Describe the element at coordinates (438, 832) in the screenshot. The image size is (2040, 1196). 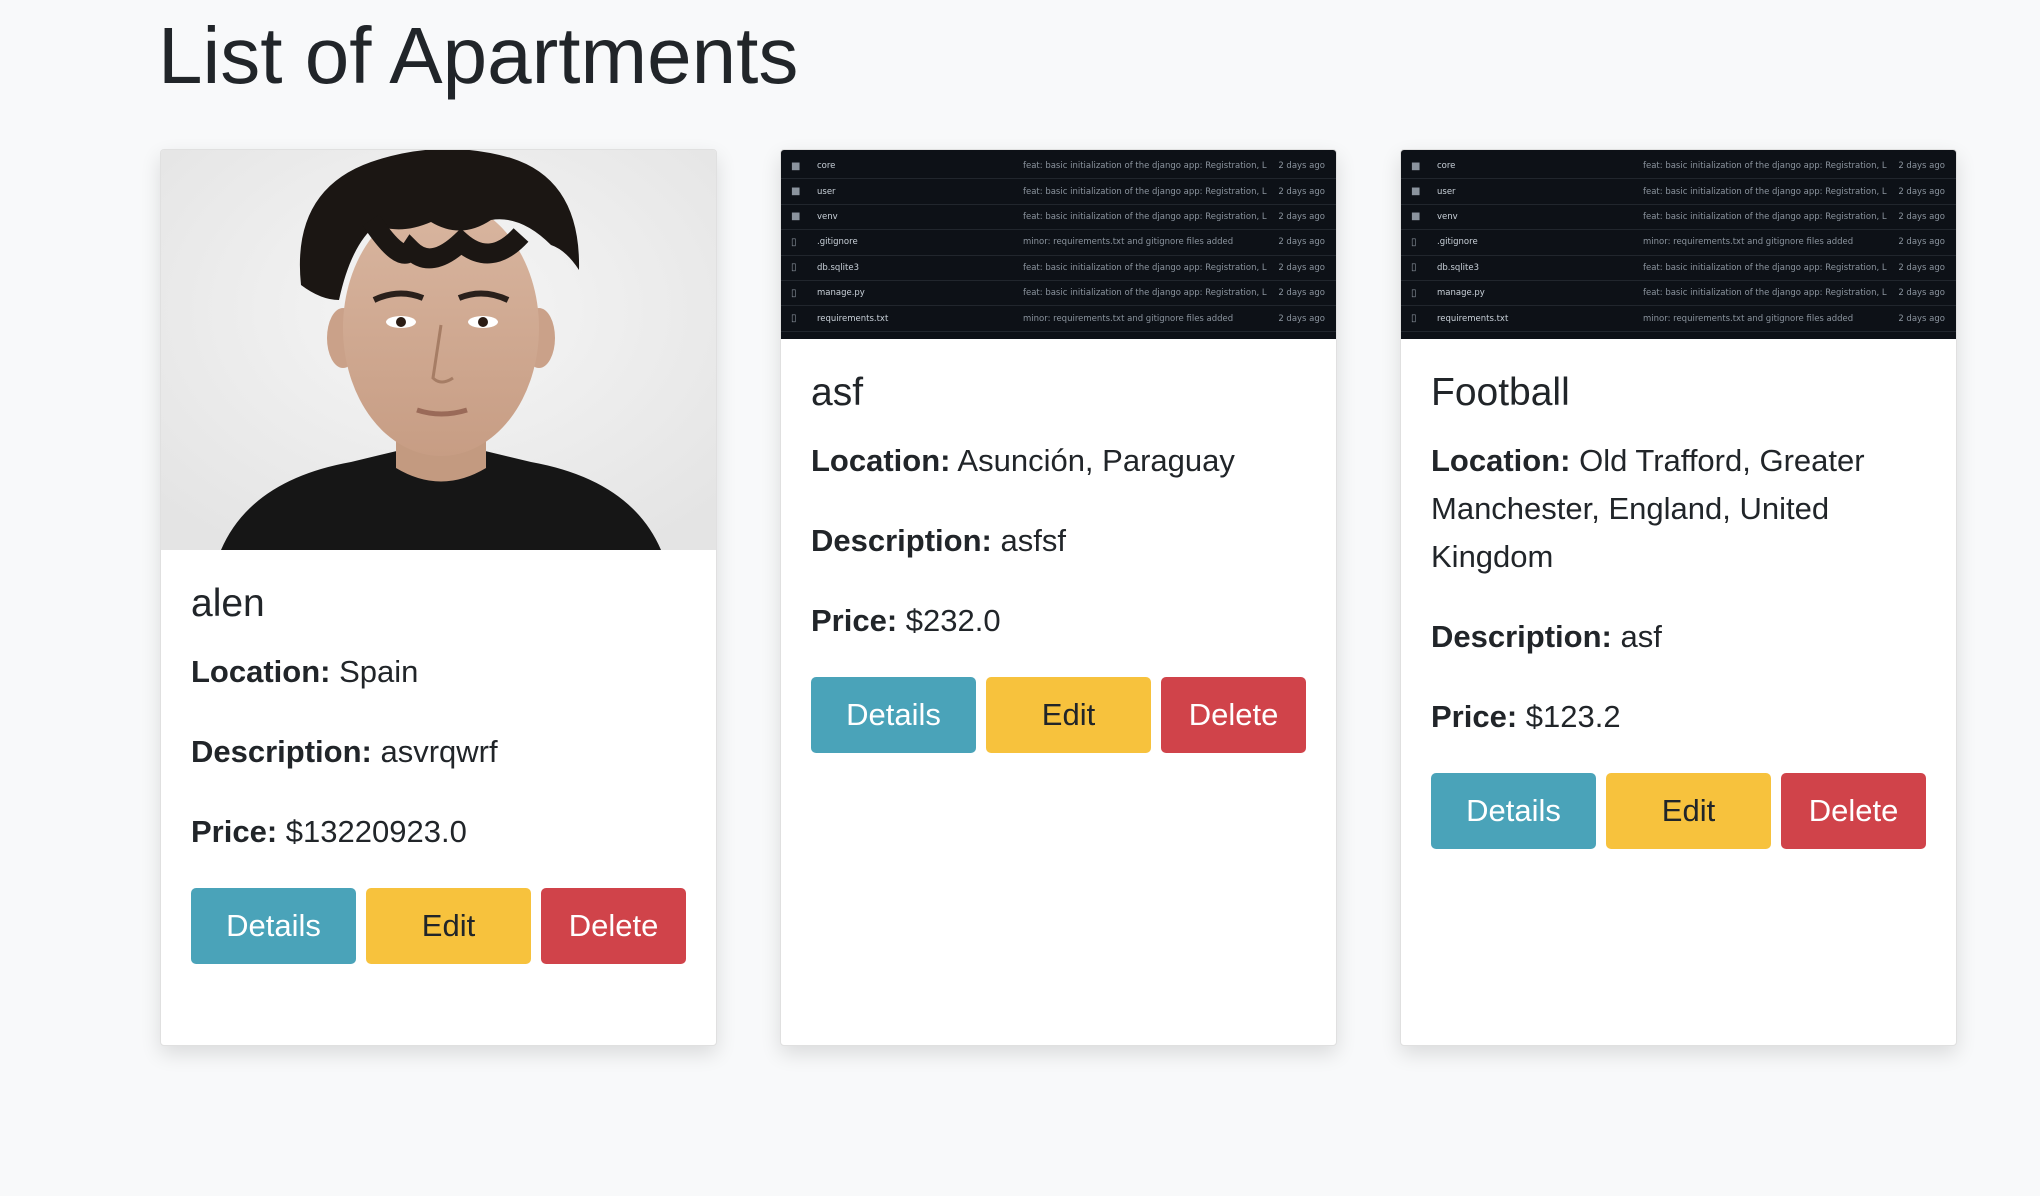
I see `price-field: Price: $13220923.0` at that location.